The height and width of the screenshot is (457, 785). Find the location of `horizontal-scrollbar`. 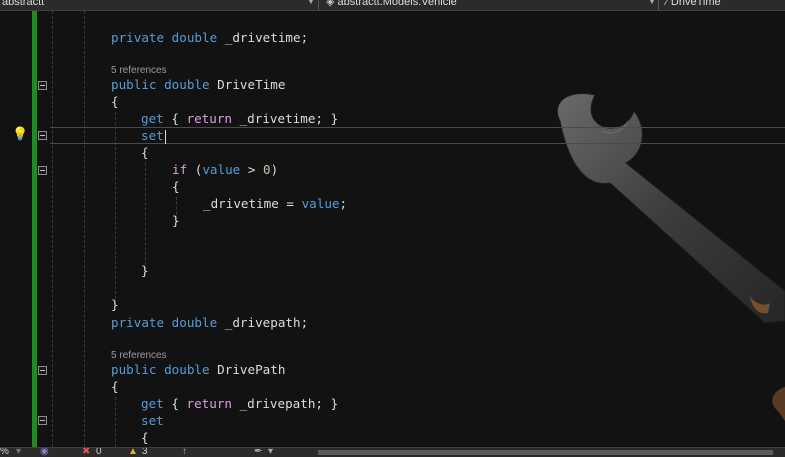

horizontal-scrollbar is located at coordinates (545, 452).